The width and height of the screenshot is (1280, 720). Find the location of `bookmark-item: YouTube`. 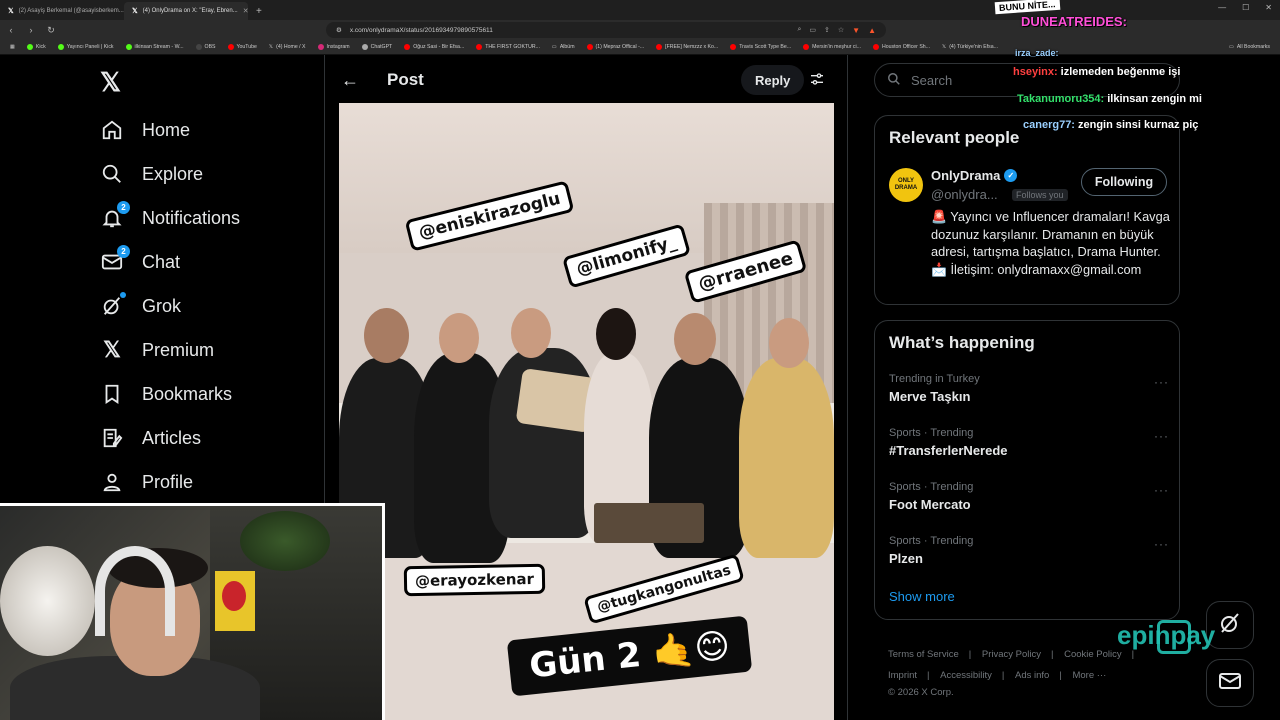

bookmark-item: YouTube is located at coordinates (242, 47).